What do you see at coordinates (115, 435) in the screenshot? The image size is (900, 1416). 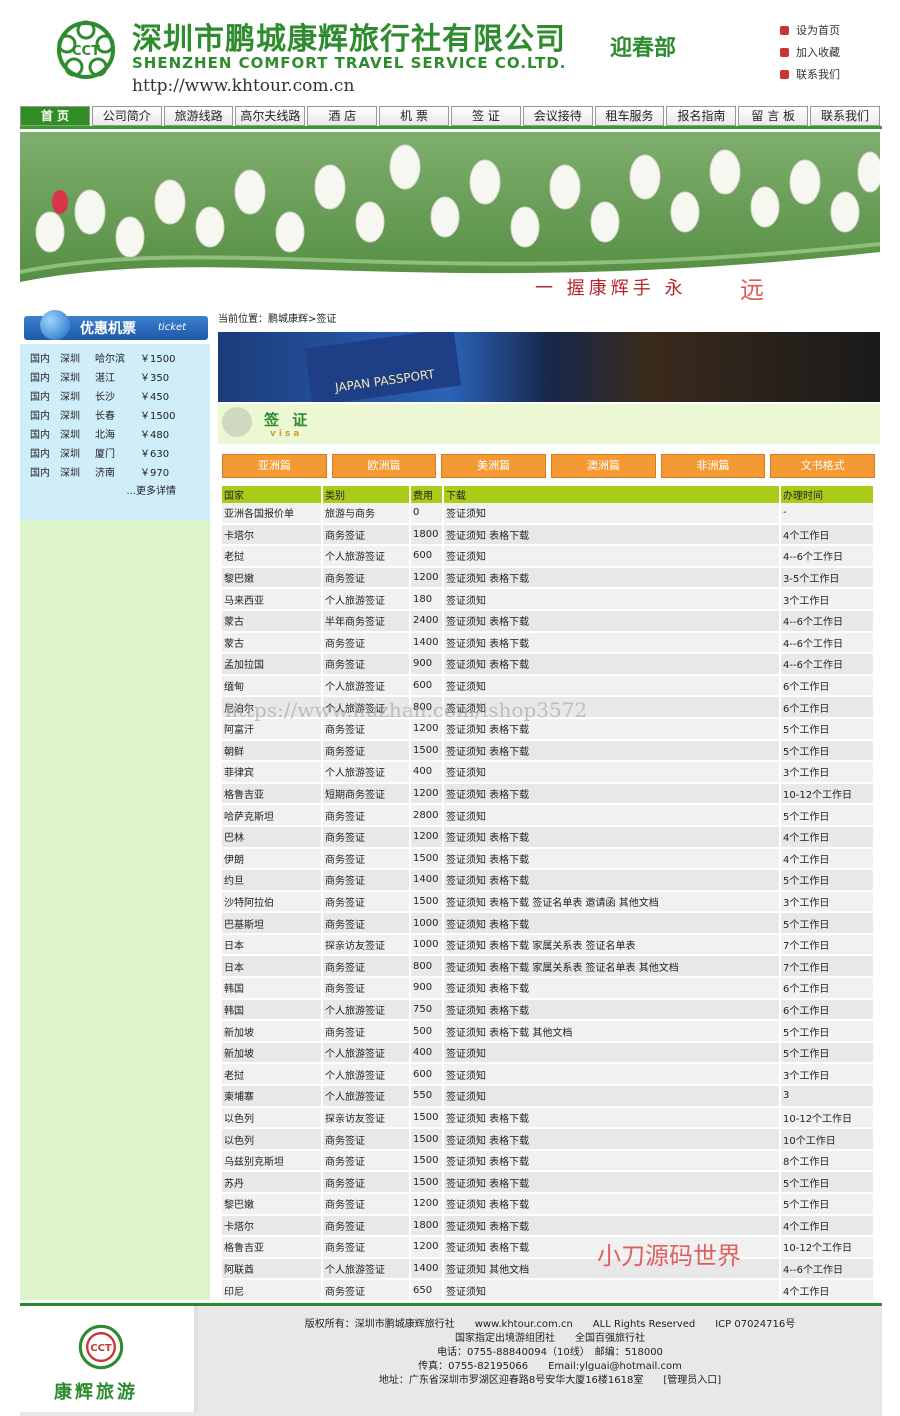 I see `ticket-item: 国内 深圳 北海 ￥480` at bounding box center [115, 435].